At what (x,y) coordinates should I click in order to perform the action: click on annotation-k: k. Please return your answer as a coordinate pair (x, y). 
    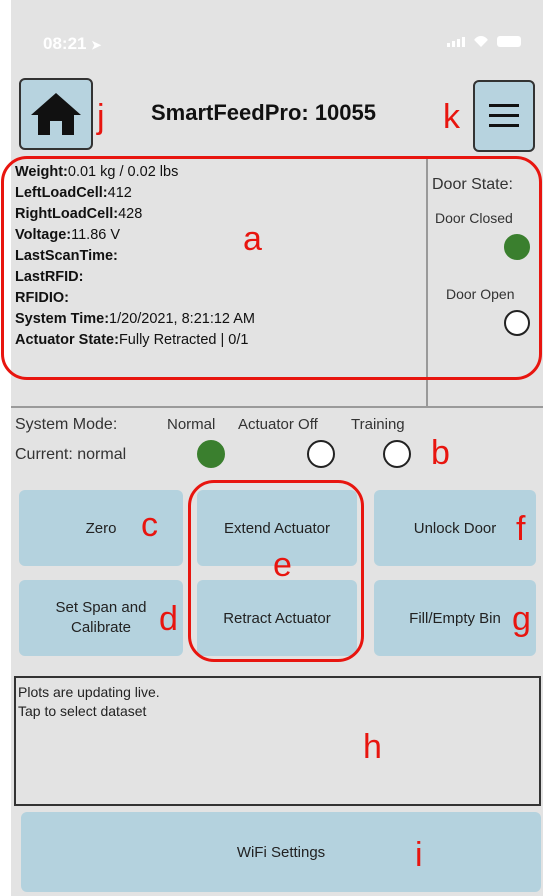
    Looking at the image, I should click on (451, 117).